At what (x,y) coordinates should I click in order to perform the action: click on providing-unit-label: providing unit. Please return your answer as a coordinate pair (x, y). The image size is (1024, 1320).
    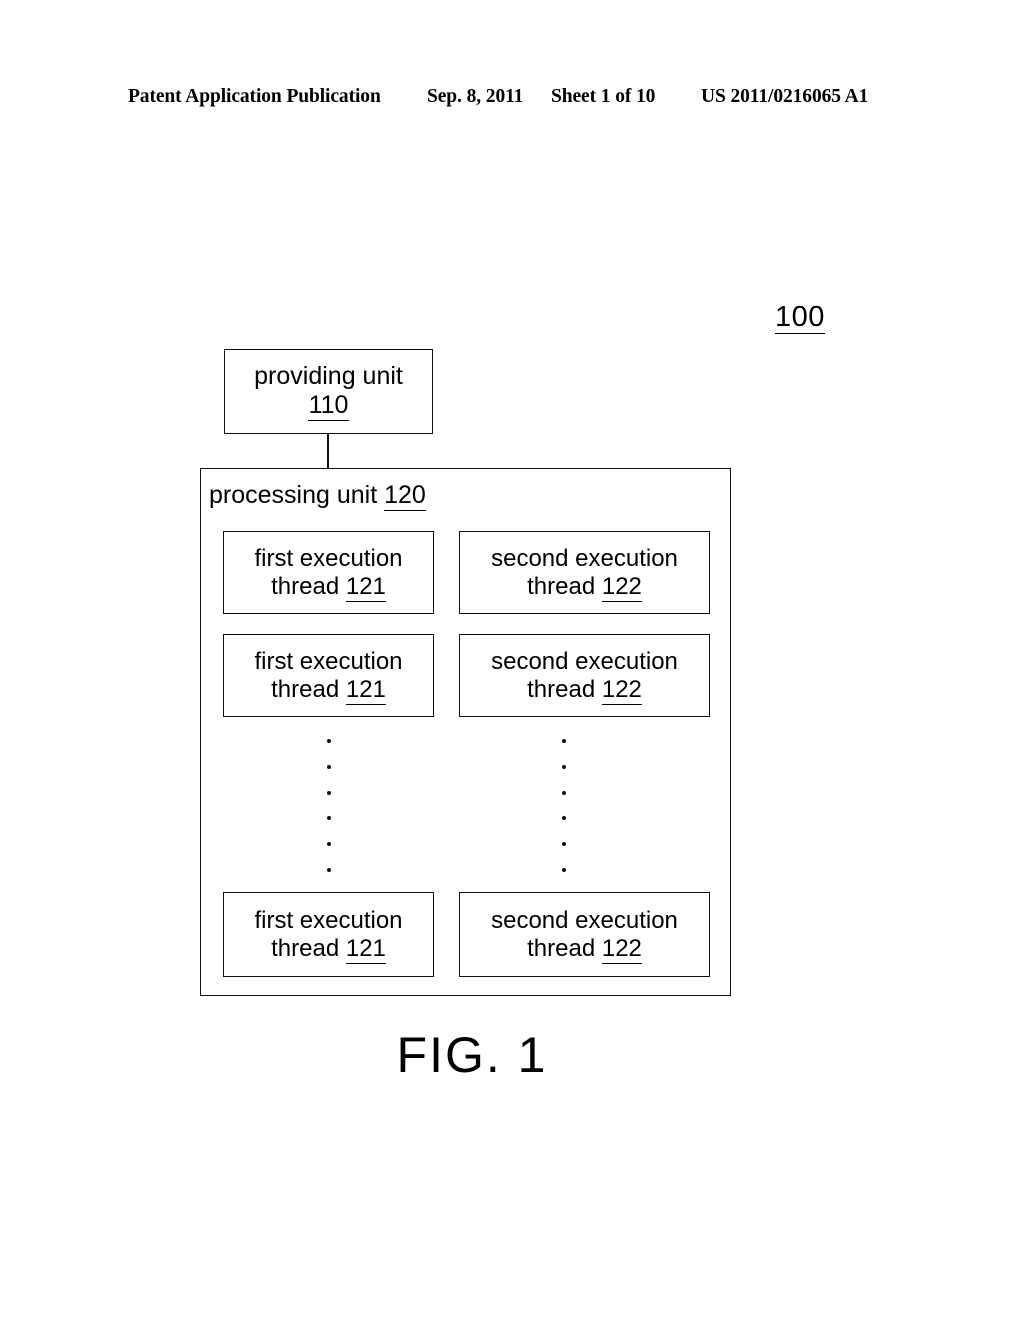
    Looking at the image, I should click on (328, 376).